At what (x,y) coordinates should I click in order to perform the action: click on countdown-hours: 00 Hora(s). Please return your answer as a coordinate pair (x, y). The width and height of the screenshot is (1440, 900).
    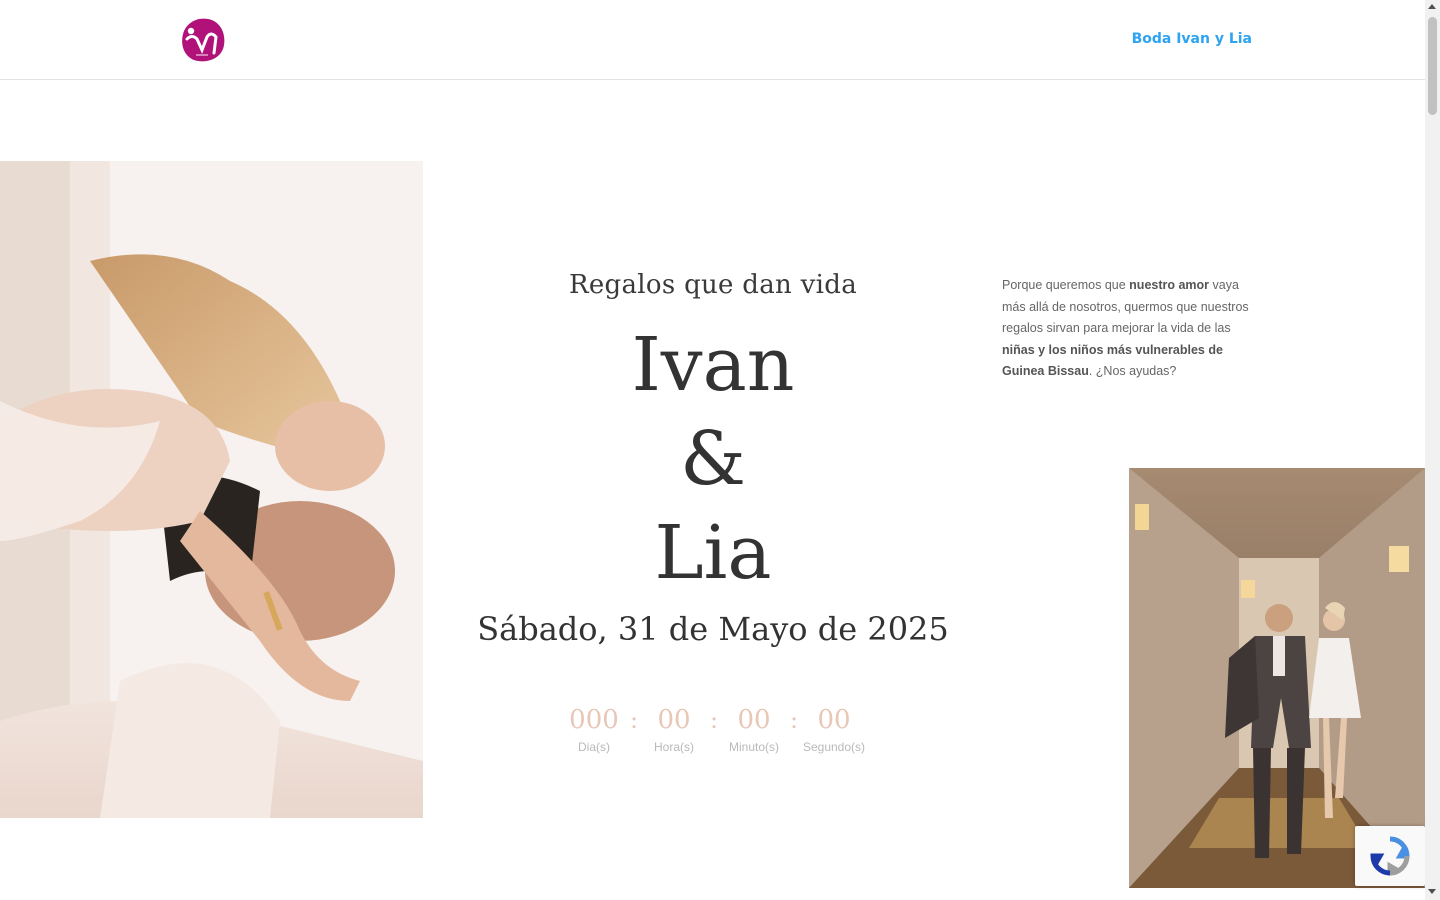
    Looking at the image, I should click on (674, 728).